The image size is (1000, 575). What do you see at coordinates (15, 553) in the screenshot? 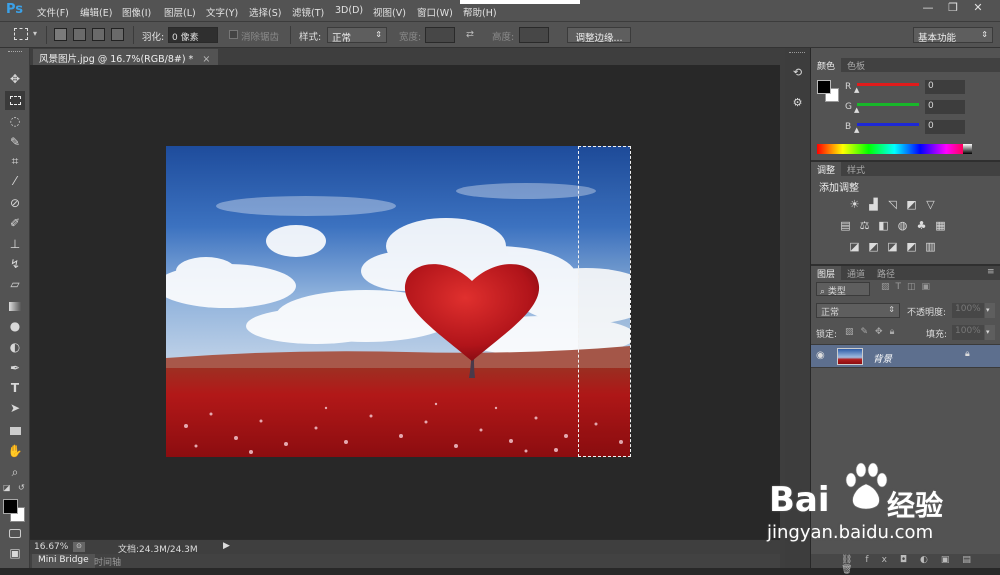
I see `screen-mode-icon: ▣` at bounding box center [15, 553].